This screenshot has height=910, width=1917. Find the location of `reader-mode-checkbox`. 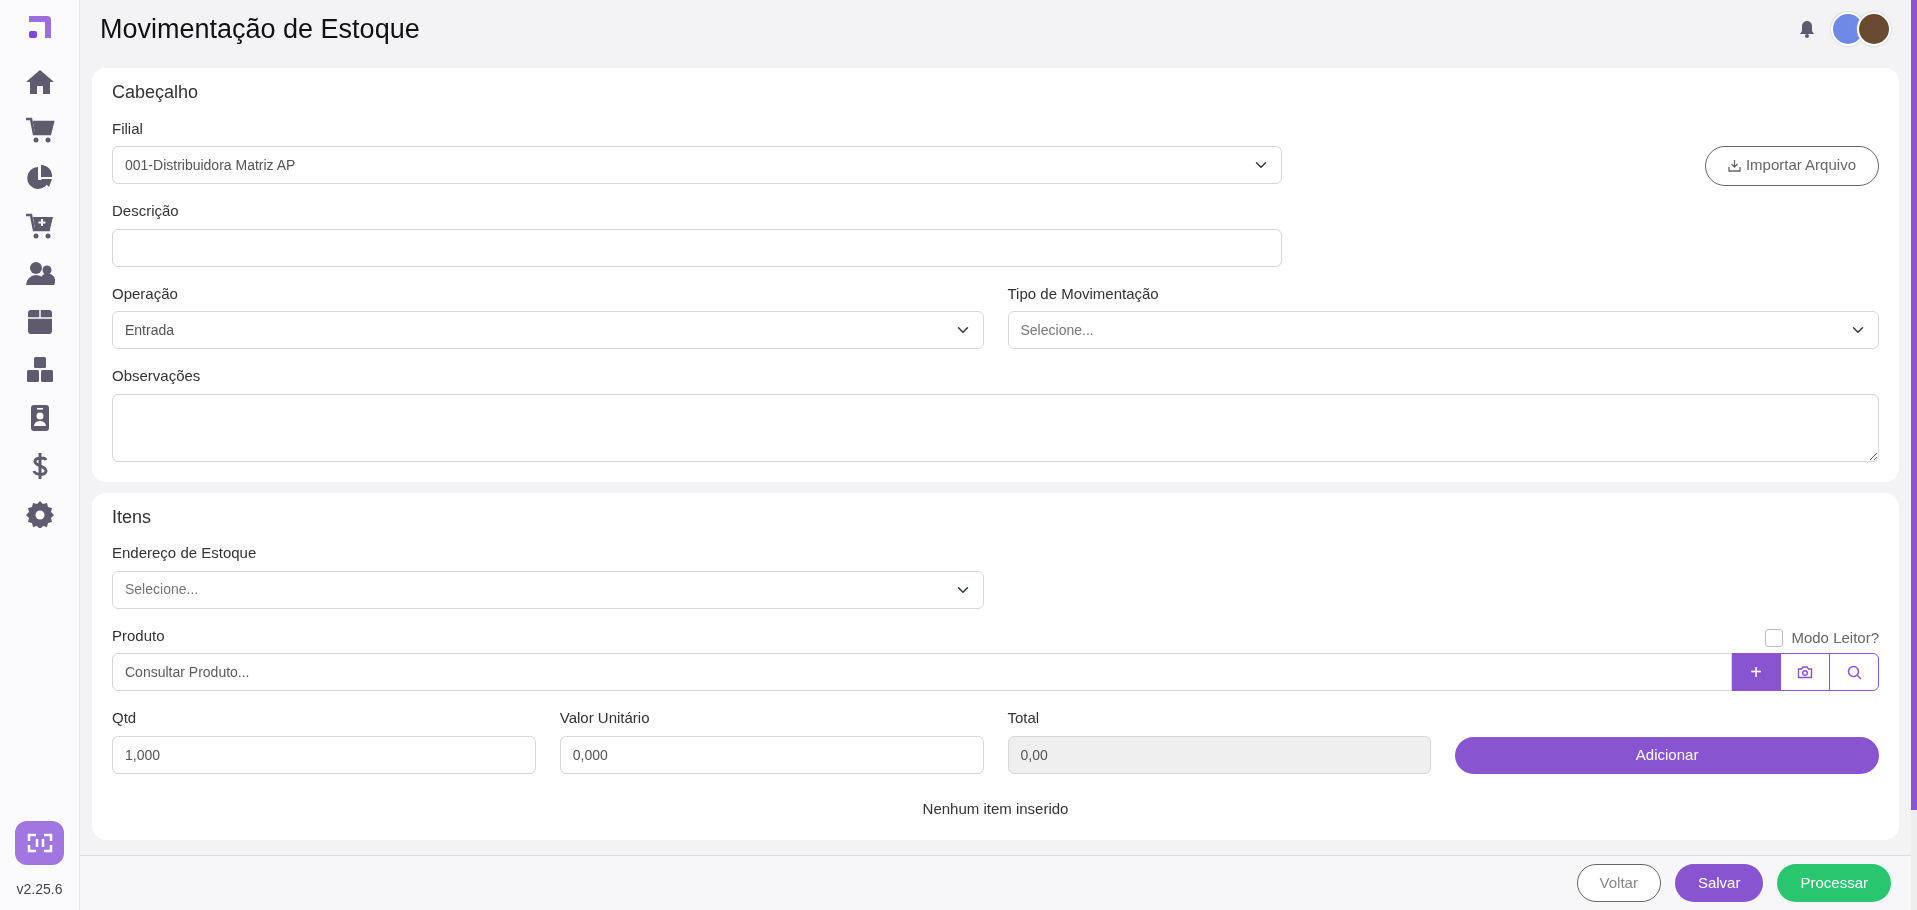

reader-mode-checkbox is located at coordinates (1774, 637).